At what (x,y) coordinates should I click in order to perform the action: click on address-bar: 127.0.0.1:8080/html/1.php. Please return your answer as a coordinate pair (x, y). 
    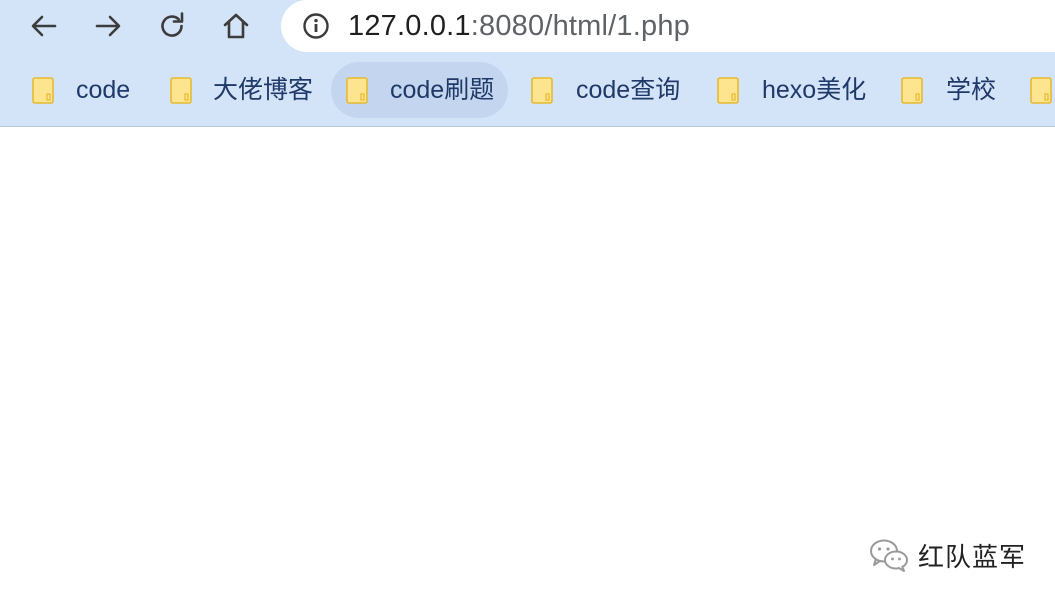
    Looking at the image, I should click on (668, 26).